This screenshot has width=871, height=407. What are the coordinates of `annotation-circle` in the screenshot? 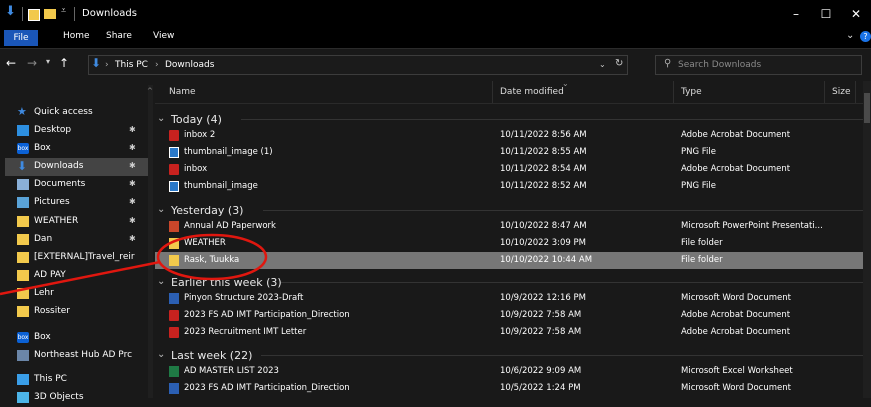 It's located at (212, 257).